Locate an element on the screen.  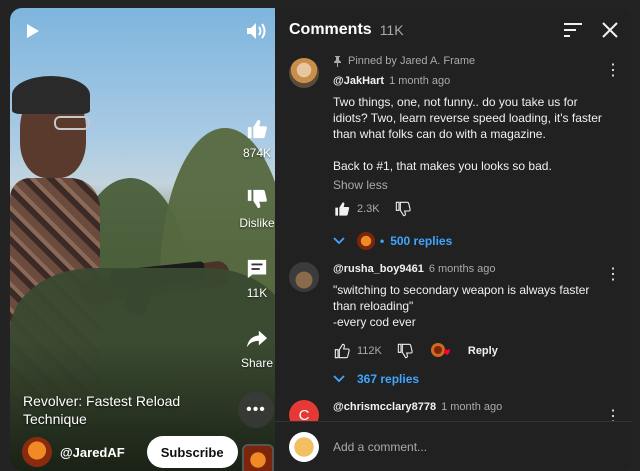
creator-heart-icon is located at coordinates (441, 351).